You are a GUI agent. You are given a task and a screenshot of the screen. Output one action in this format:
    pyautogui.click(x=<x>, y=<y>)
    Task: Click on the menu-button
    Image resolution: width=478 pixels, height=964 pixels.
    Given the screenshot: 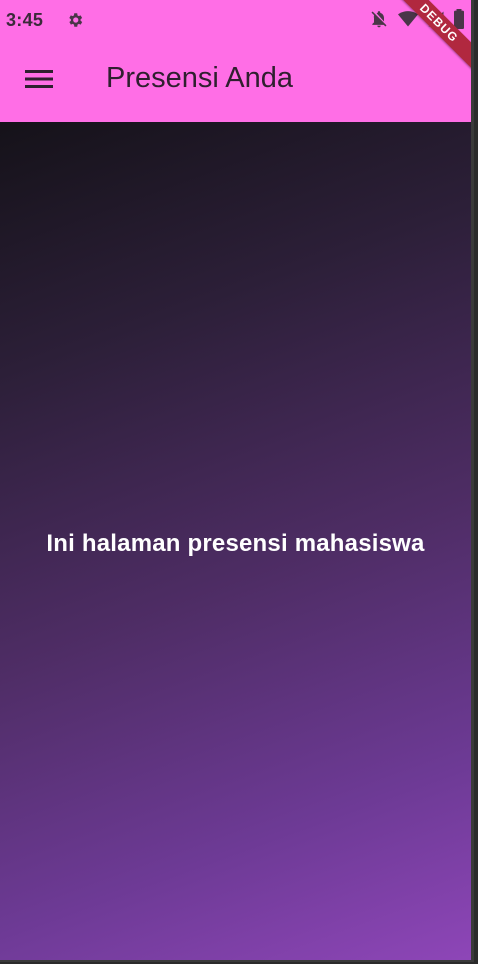 What is the action you would take?
    pyautogui.click(x=39, y=81)
    